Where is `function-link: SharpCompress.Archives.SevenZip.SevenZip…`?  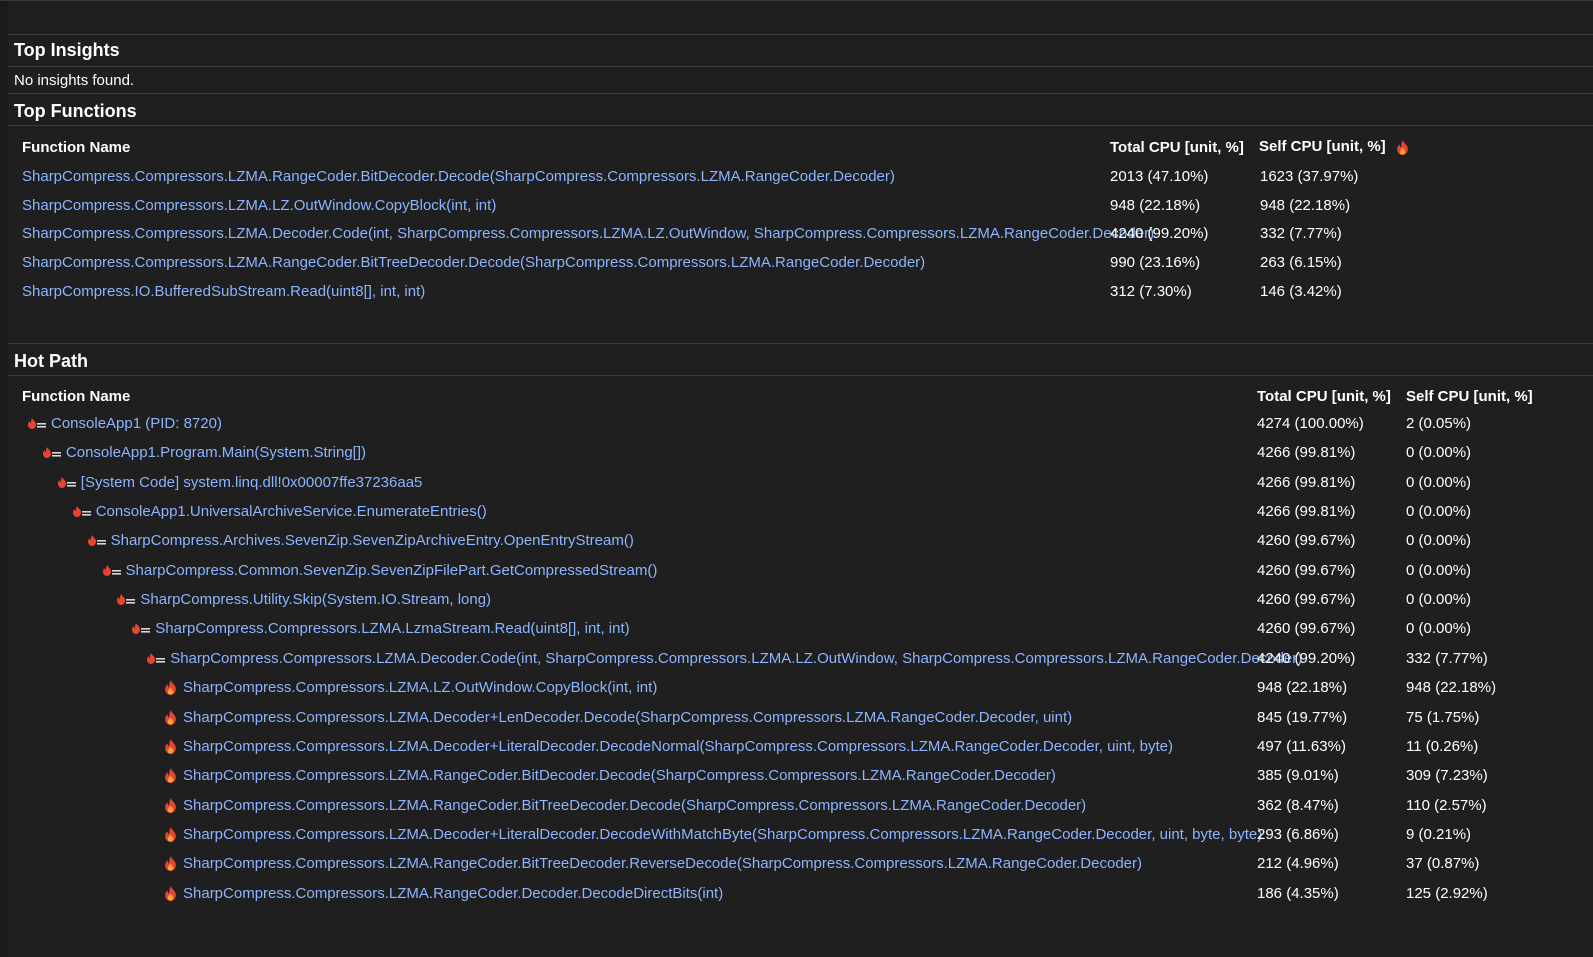 function-link: SharpCompress.Archives.SevenZip.SevenZip… is located at coordinates (372, 541).